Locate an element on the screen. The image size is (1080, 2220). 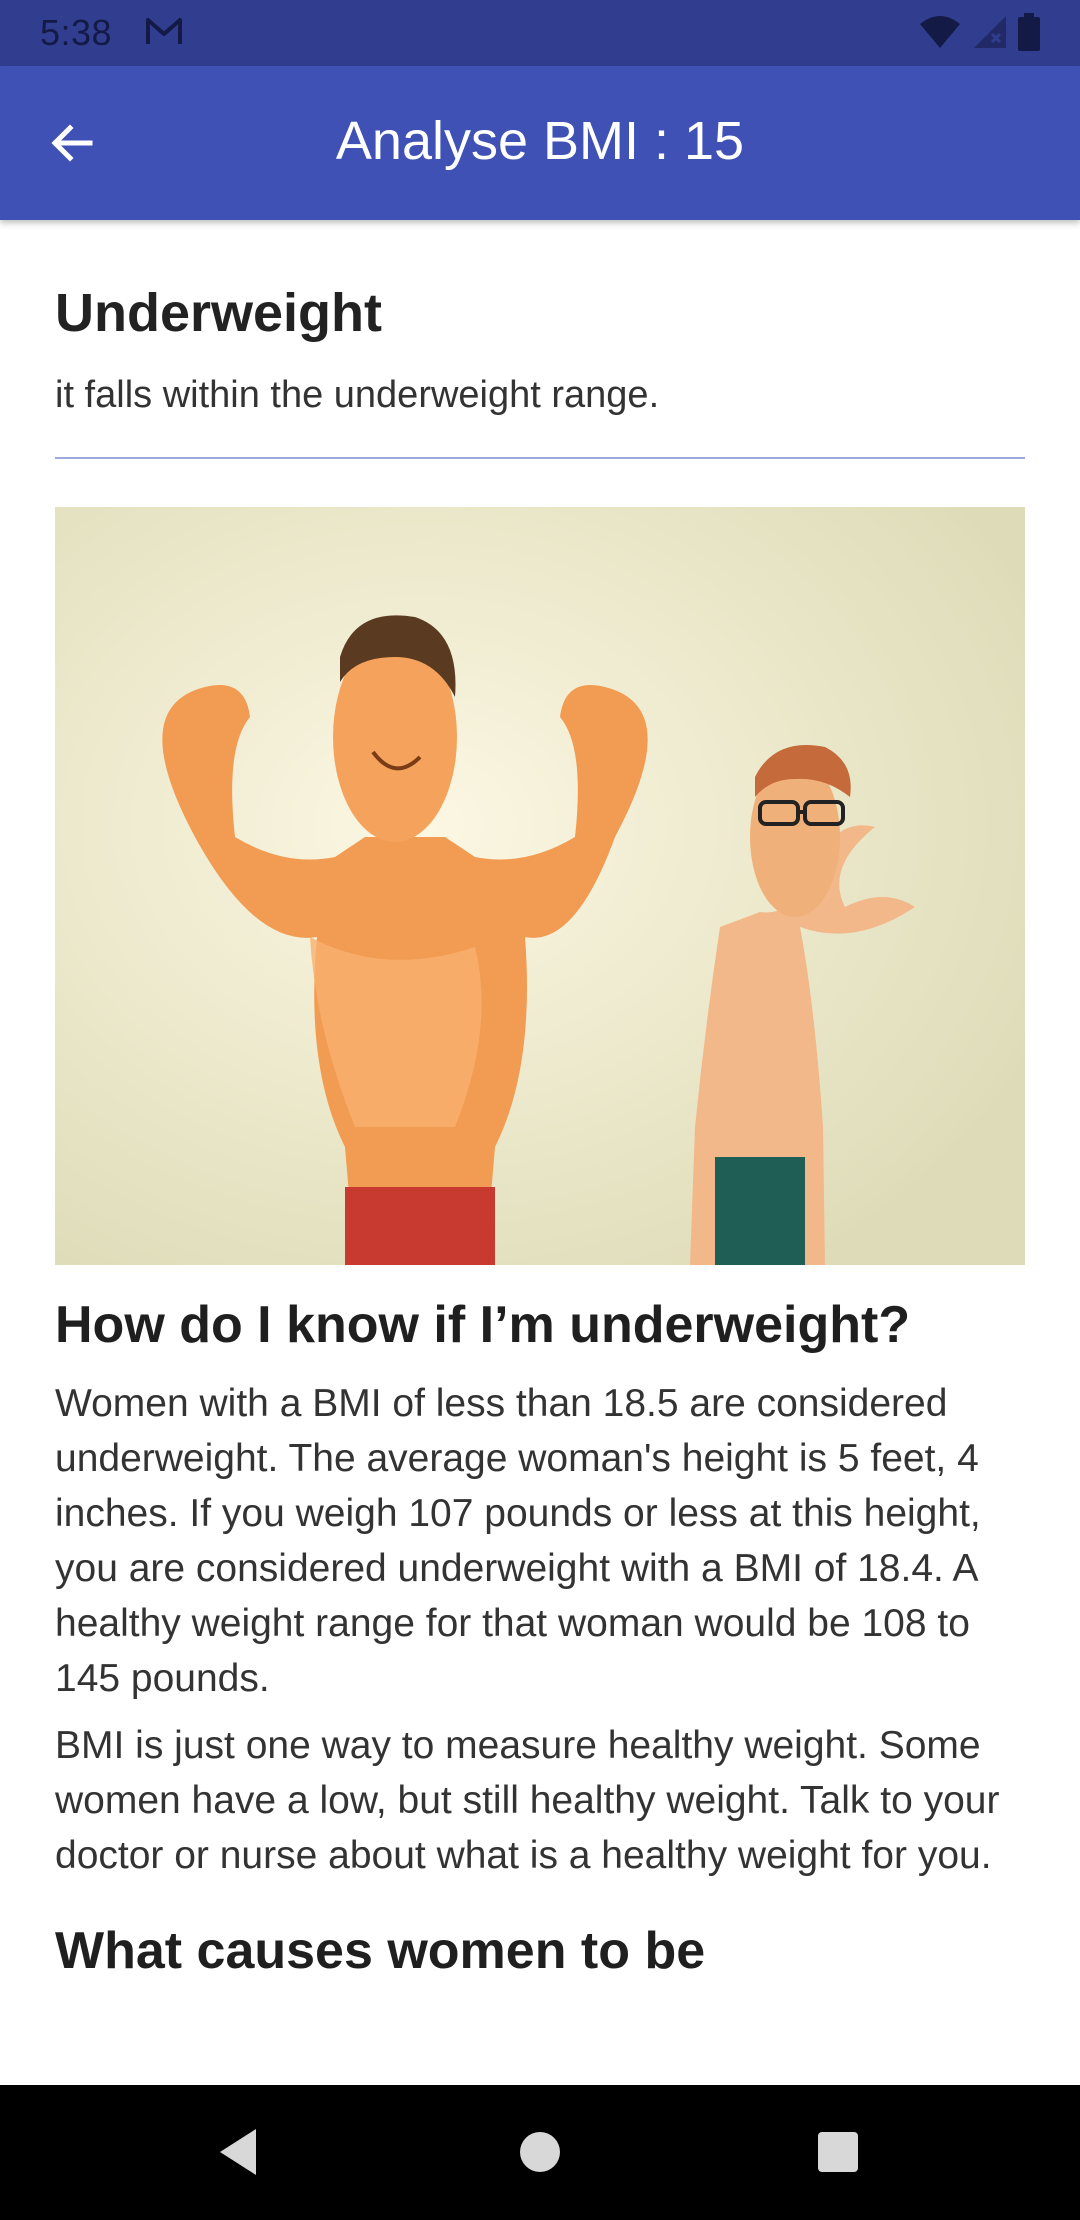
wifi-icon is located at coordinates (940, 32).